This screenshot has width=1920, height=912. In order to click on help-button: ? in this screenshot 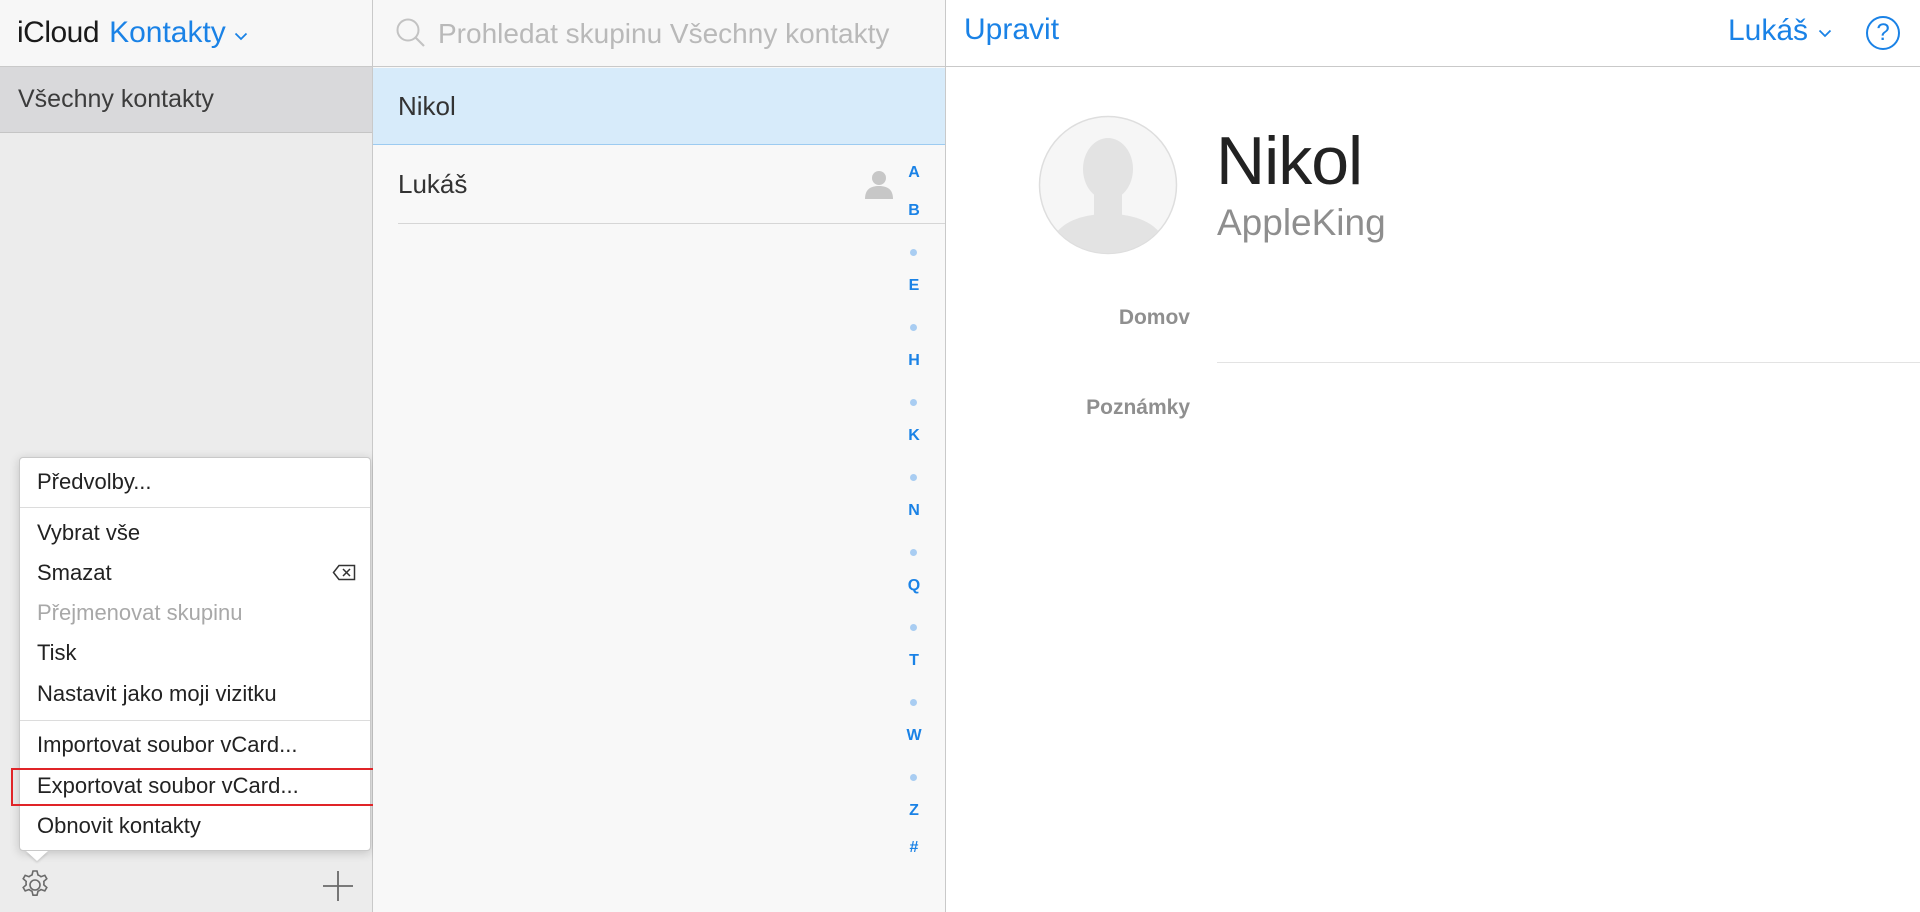, I will do `click(1883, 33)`.